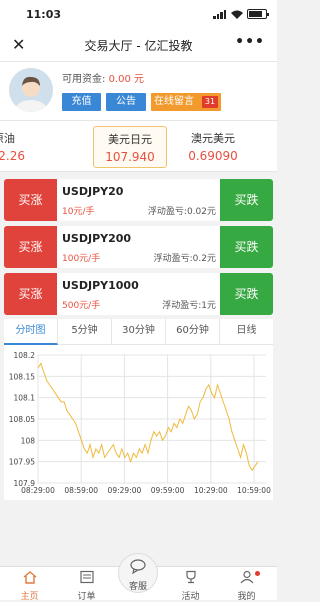 This screenshot has width=320, height=602. Describe the element at coordinates (237, 14) in the screenshot. I see `wifi-icon` at that location.